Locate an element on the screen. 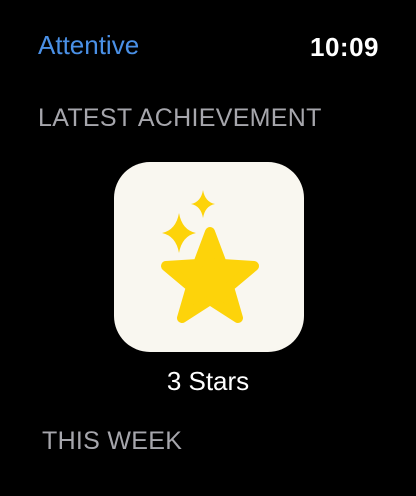 The width and height of the screenshot is (416, 496). clock: 10:09 is located at coordinates (344, 47).